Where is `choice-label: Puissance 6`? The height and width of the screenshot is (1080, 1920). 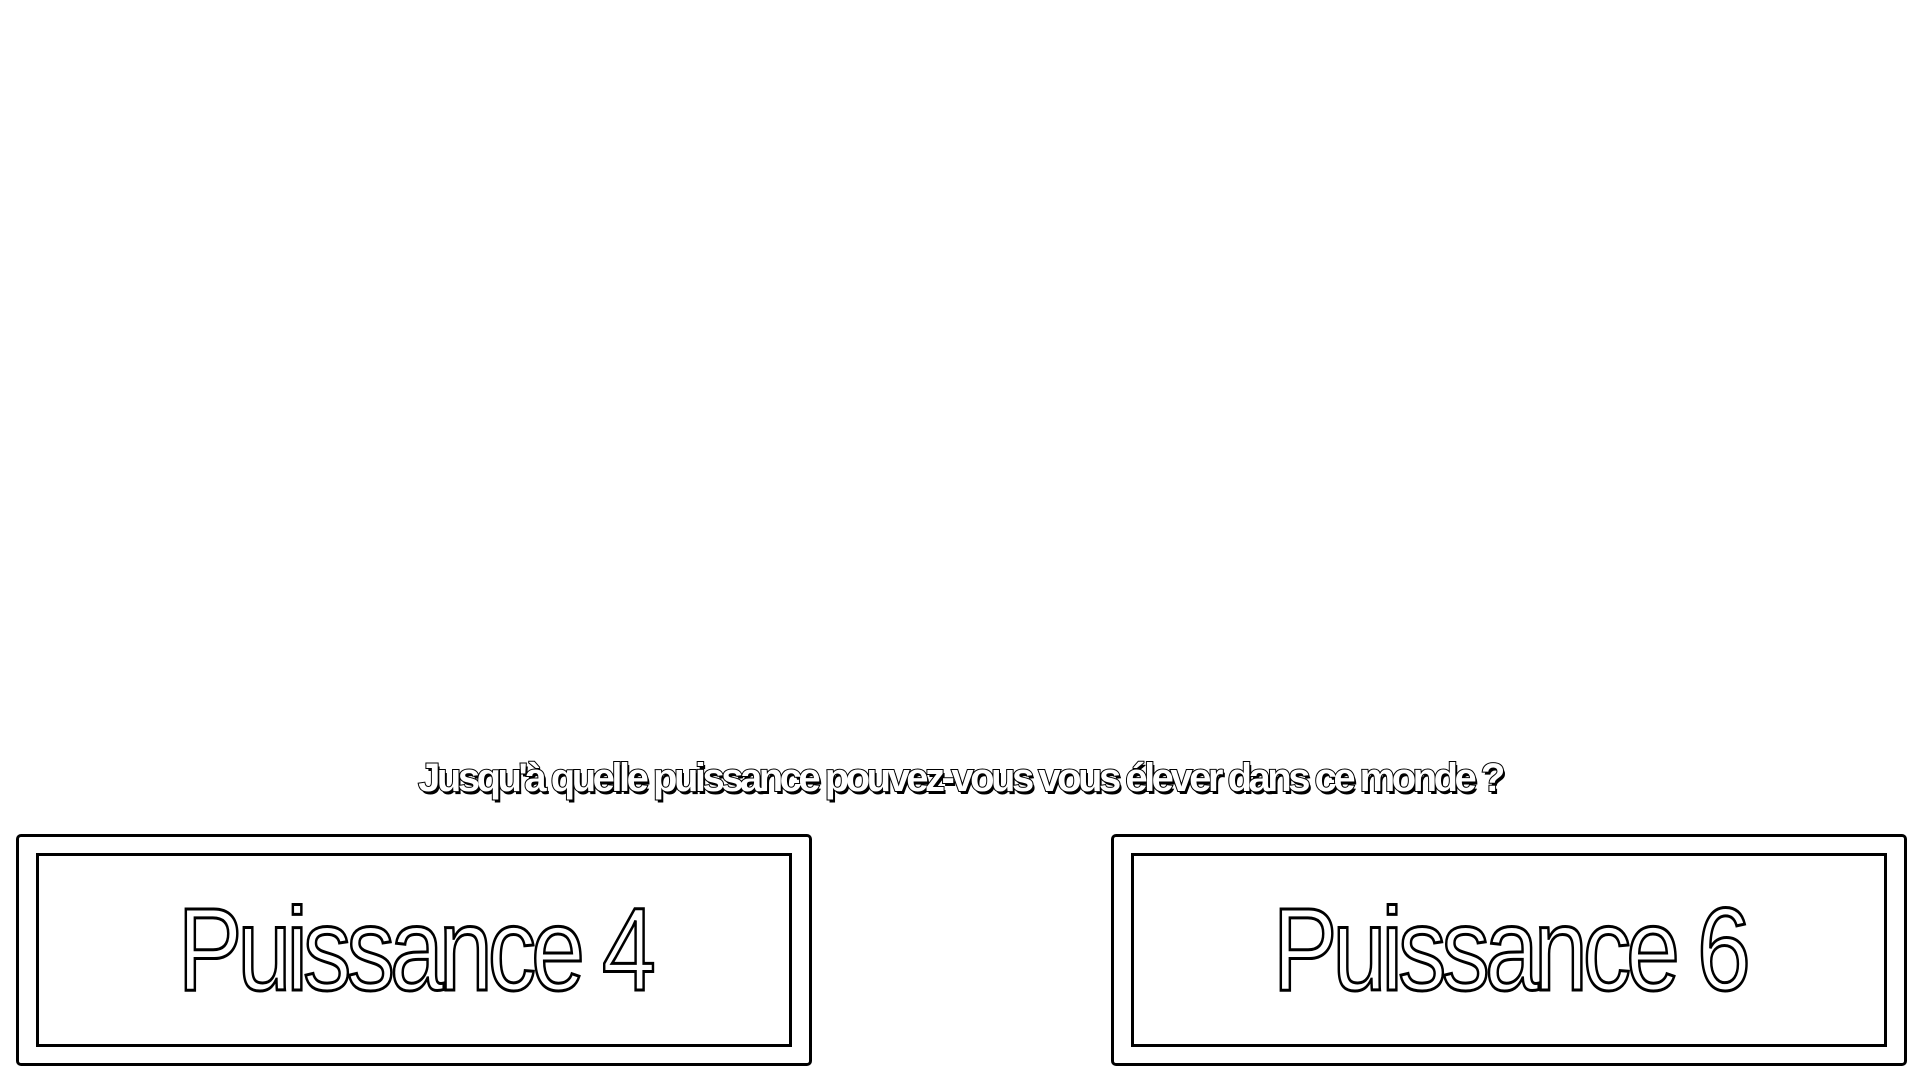
choice-label: Puissance 6 is located at coordinates (1511, 950).